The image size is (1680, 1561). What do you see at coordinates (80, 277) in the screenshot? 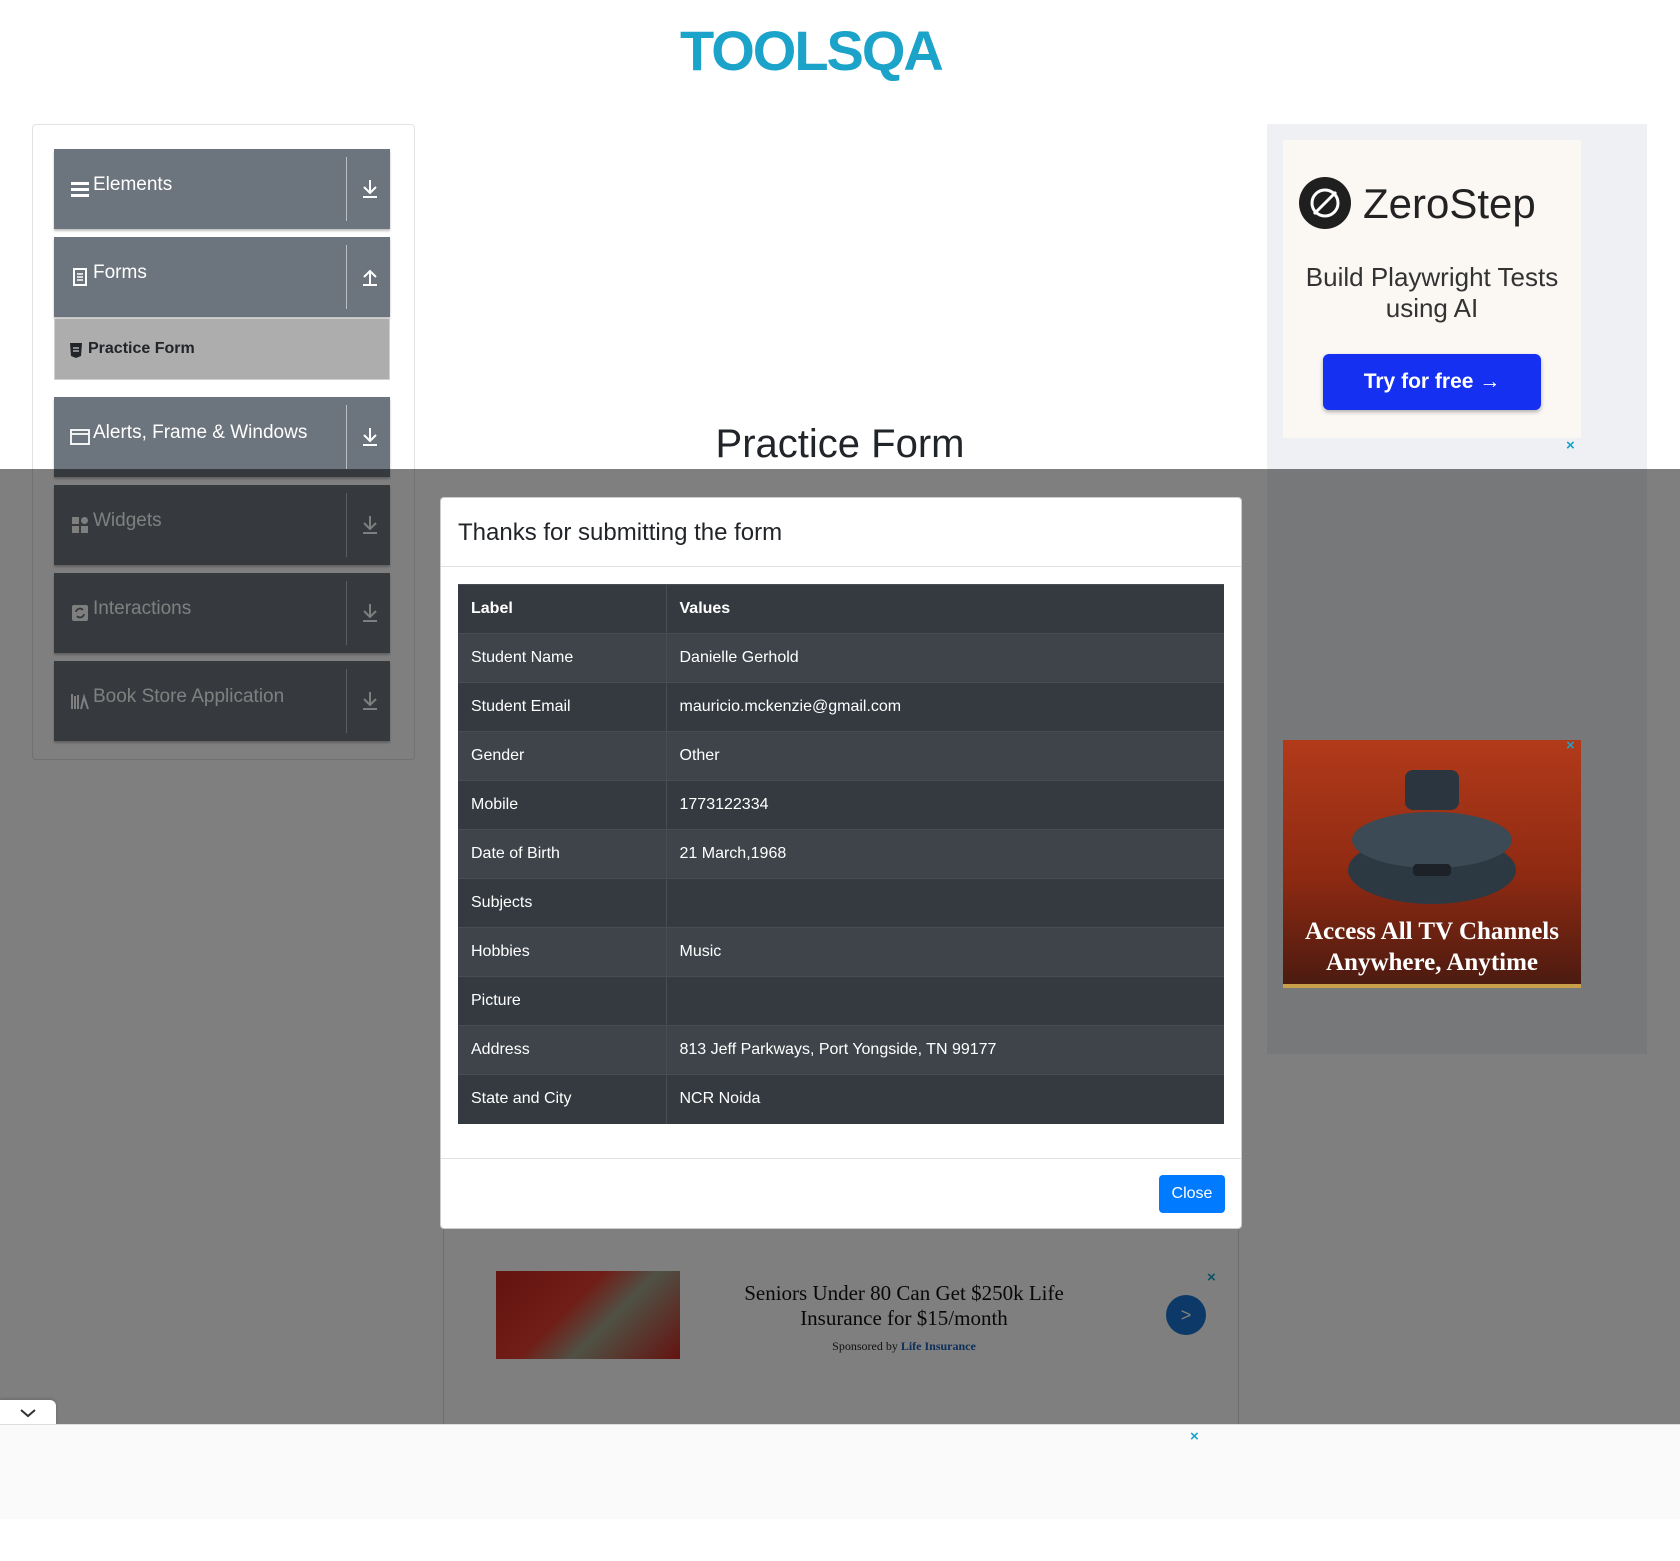
I see `document-icon` at bounding box center [80, 277].